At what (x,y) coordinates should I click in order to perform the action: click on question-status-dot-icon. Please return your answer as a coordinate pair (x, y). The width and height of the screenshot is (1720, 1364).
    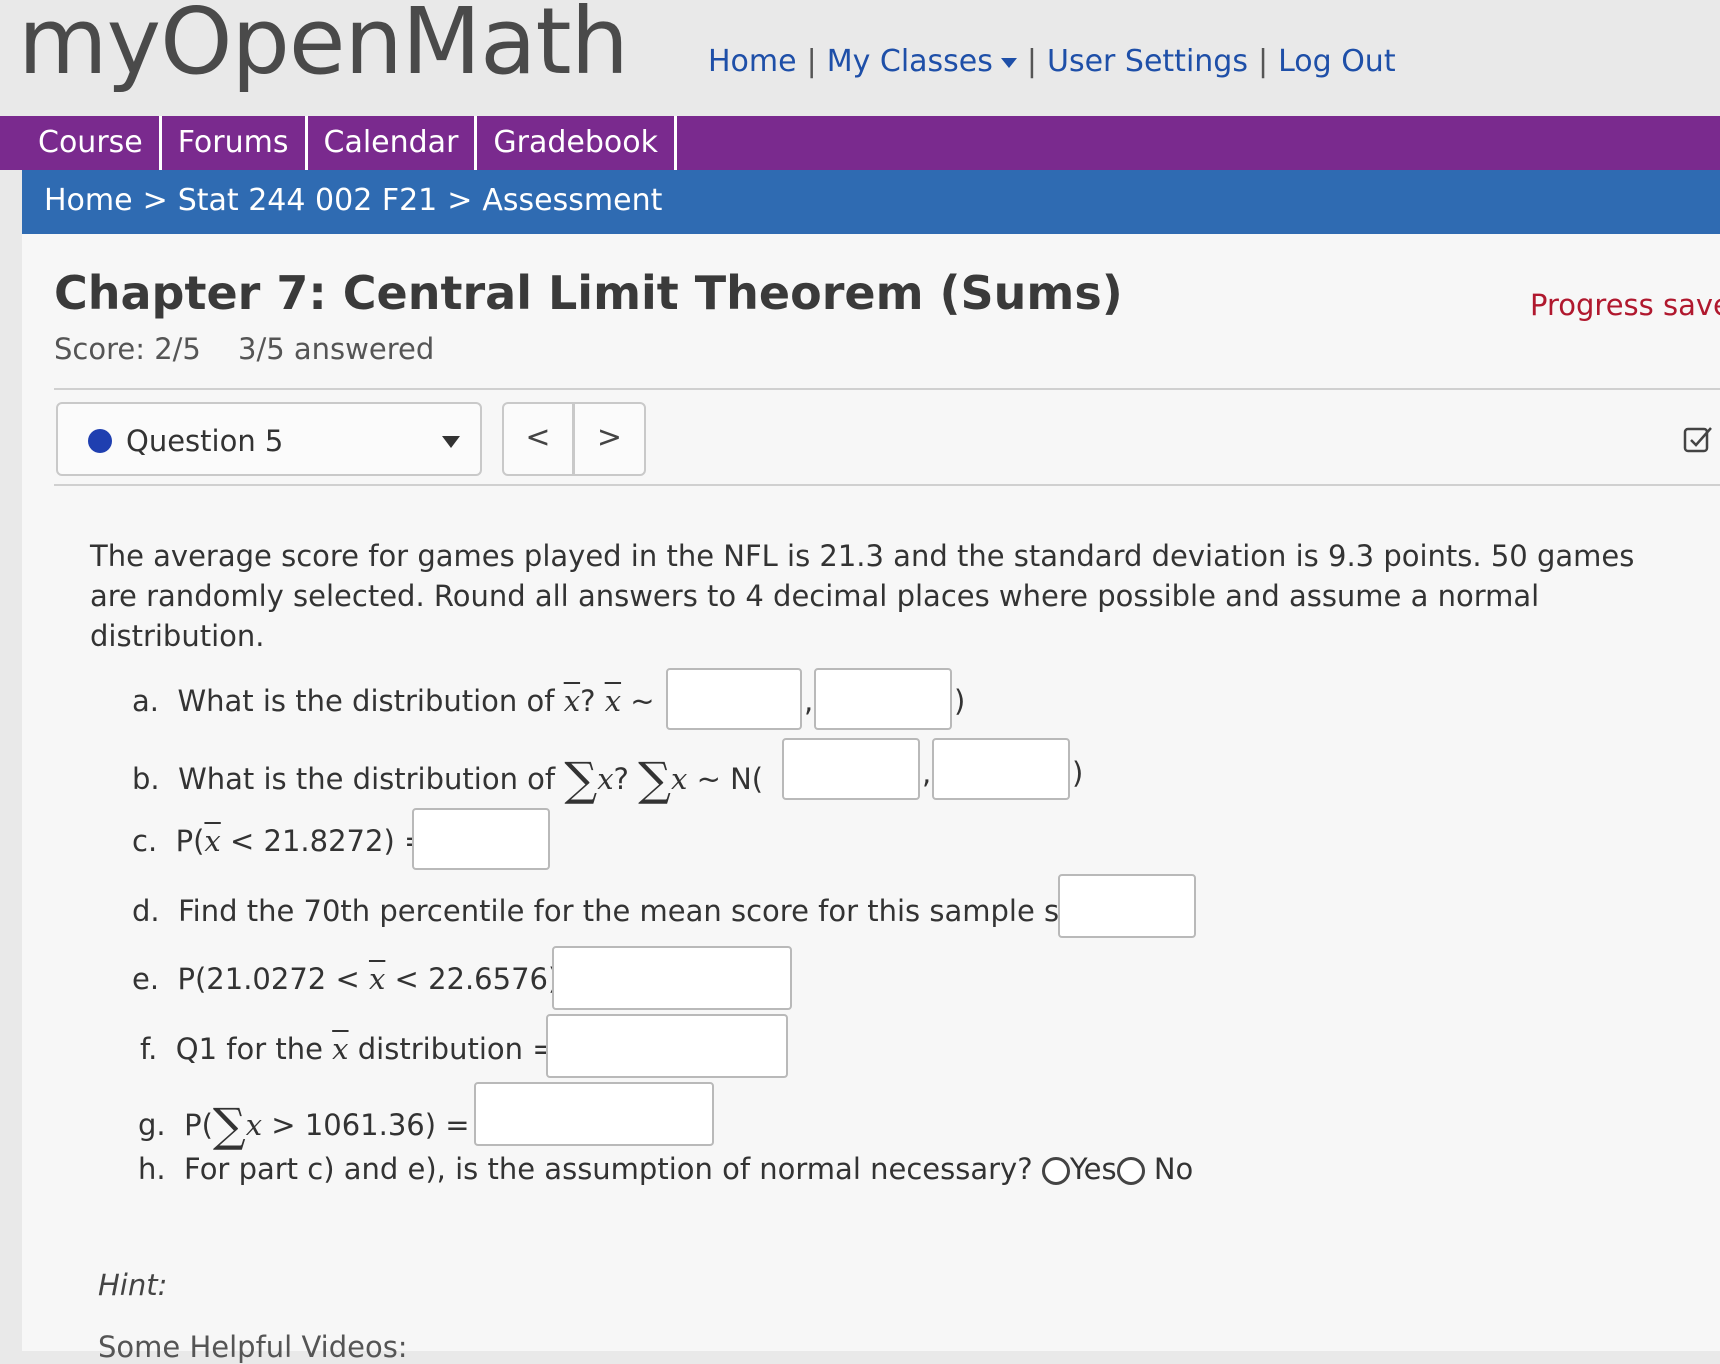
    Looking at the image, I should click on (100, 441).